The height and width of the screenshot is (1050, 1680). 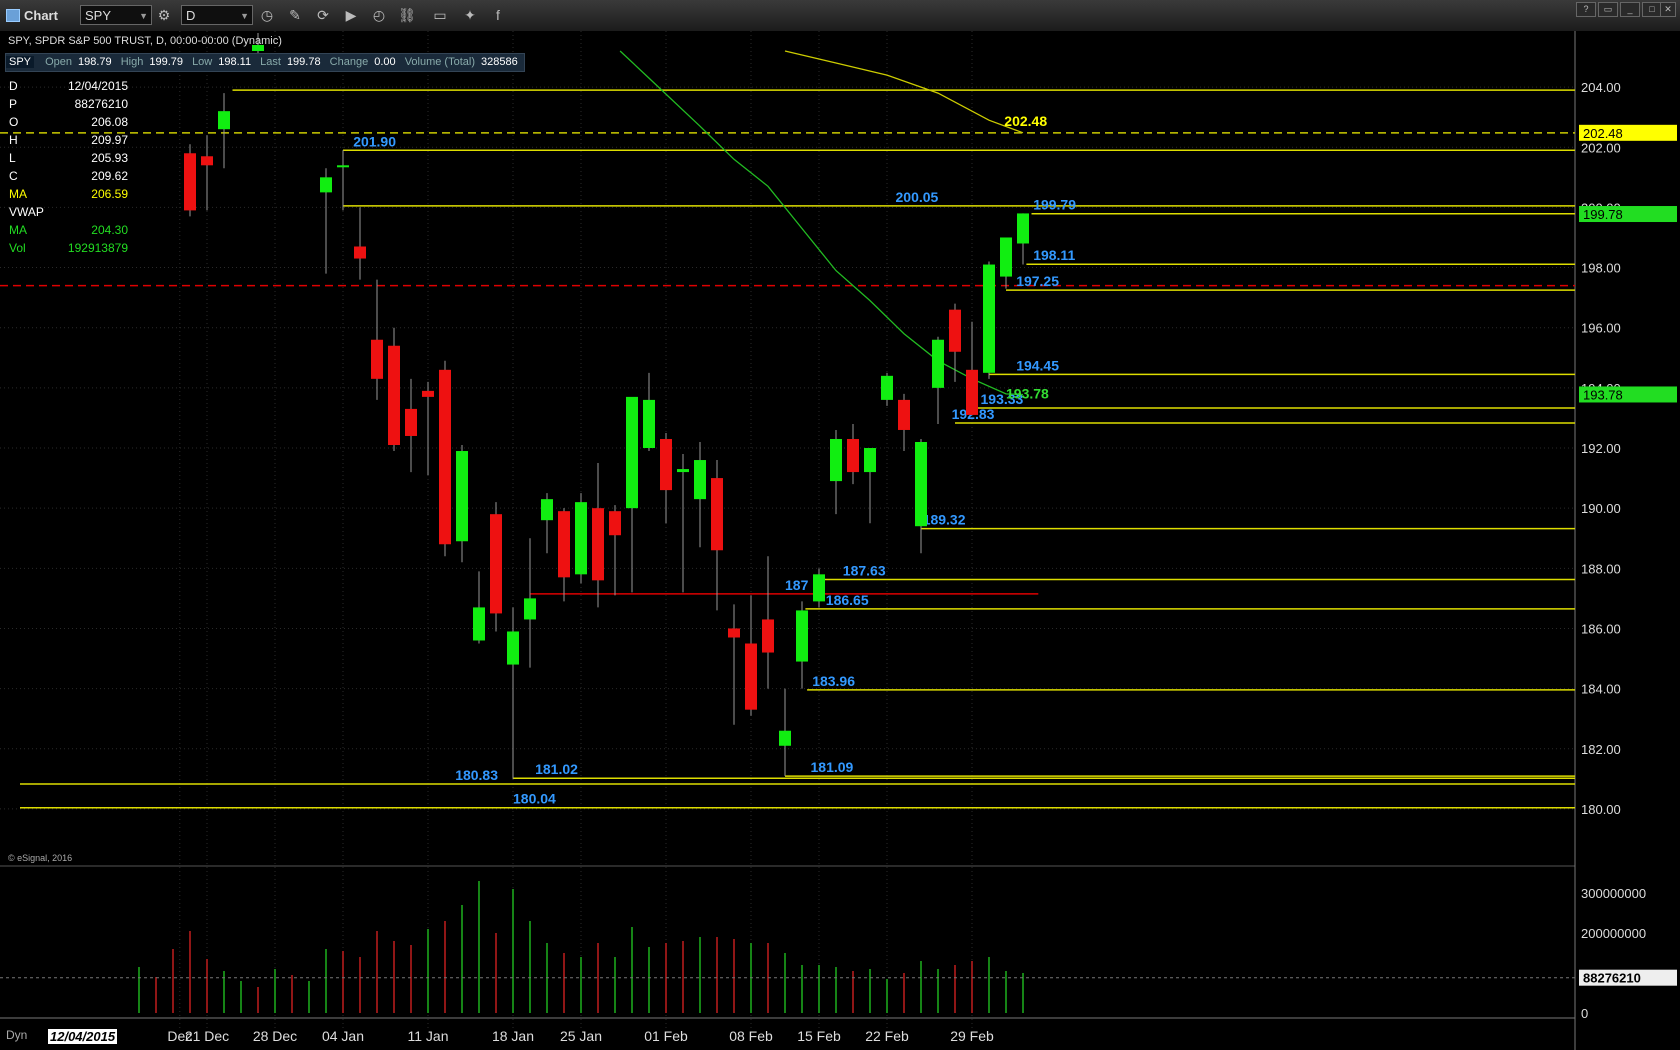 I want to click on level-label: 197.25, so click(x=1037, y=281).